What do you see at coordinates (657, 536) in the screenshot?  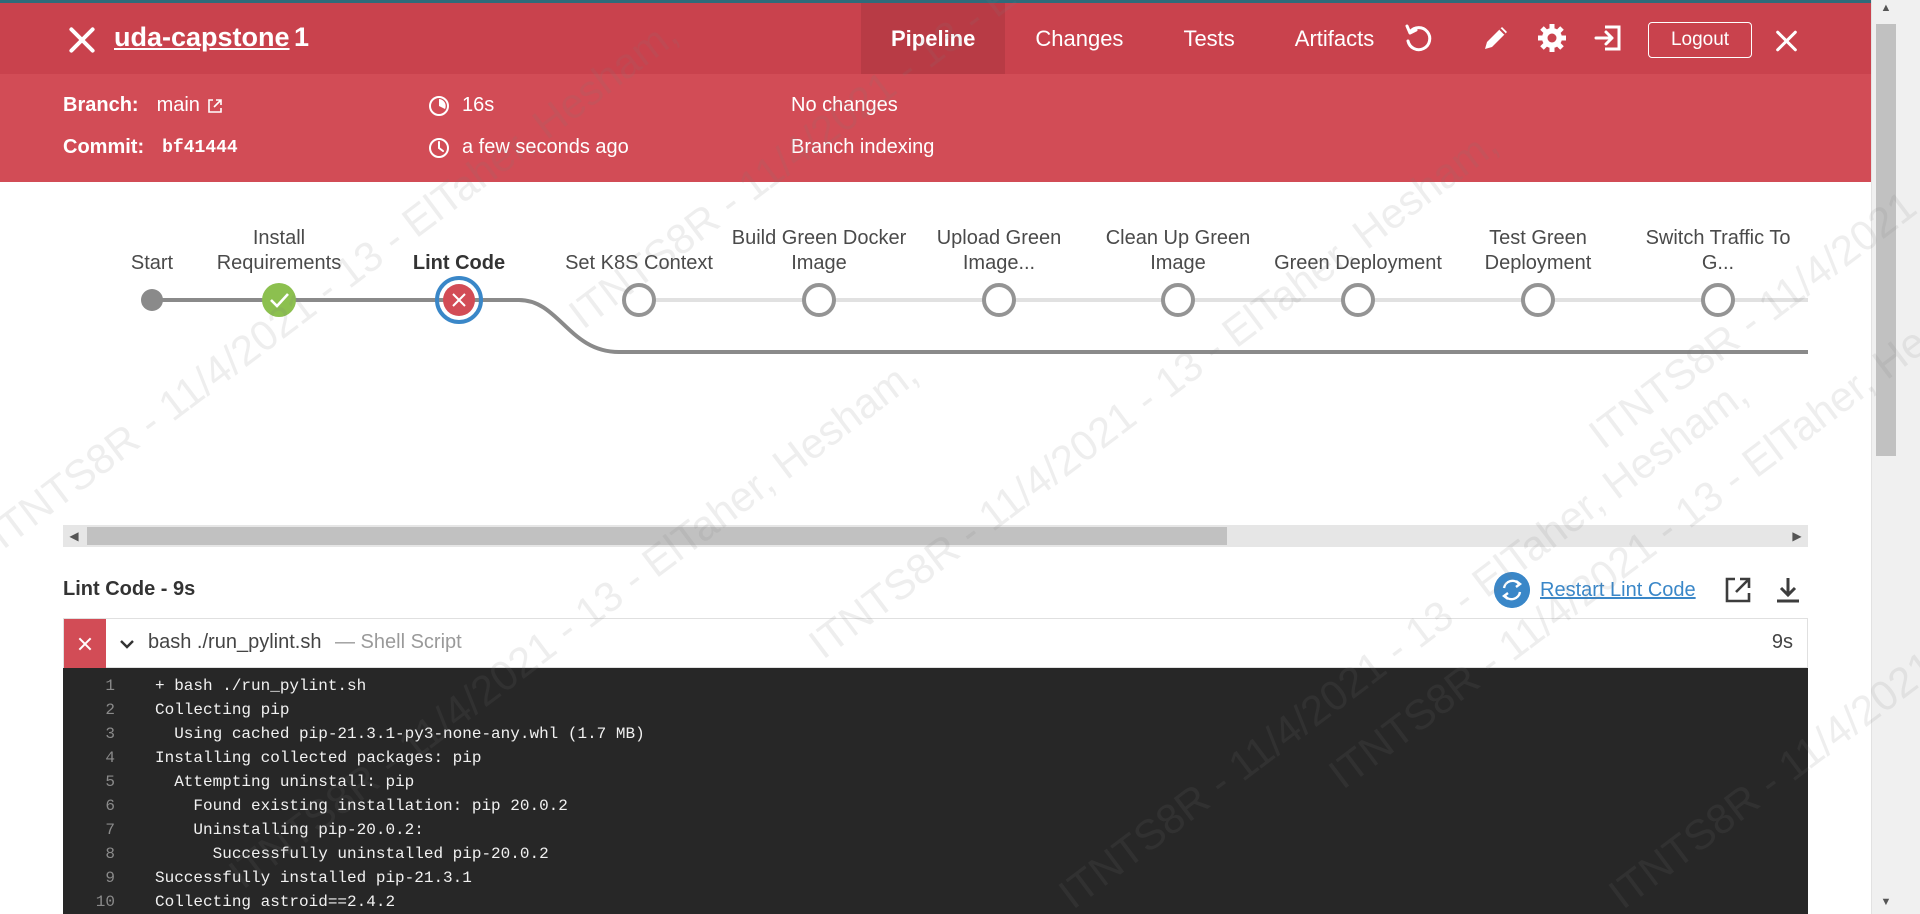 I see `scrollbar-thumb` at bounding box center [657, 536].